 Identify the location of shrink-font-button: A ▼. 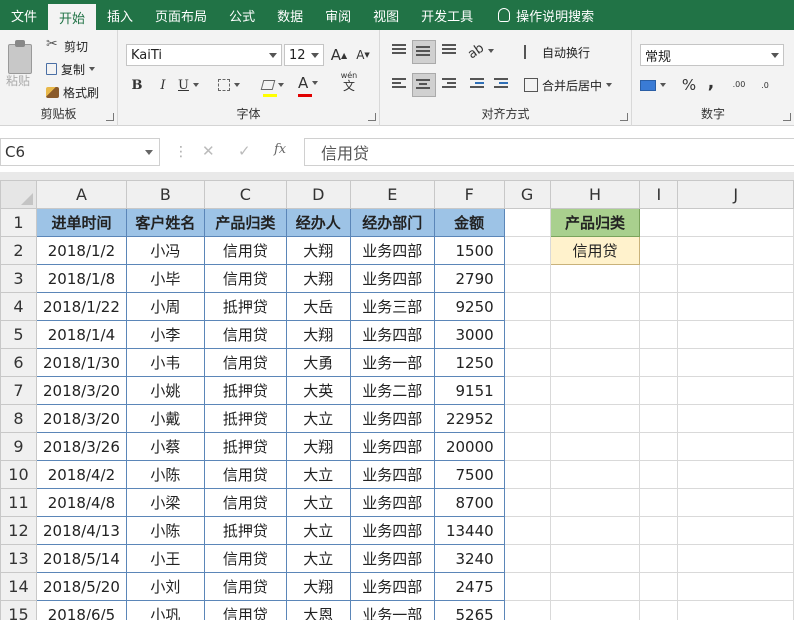
(363, 55).